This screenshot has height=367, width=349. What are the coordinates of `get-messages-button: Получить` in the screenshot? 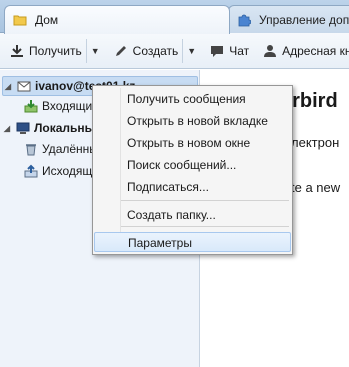 It's located at (46, 51).